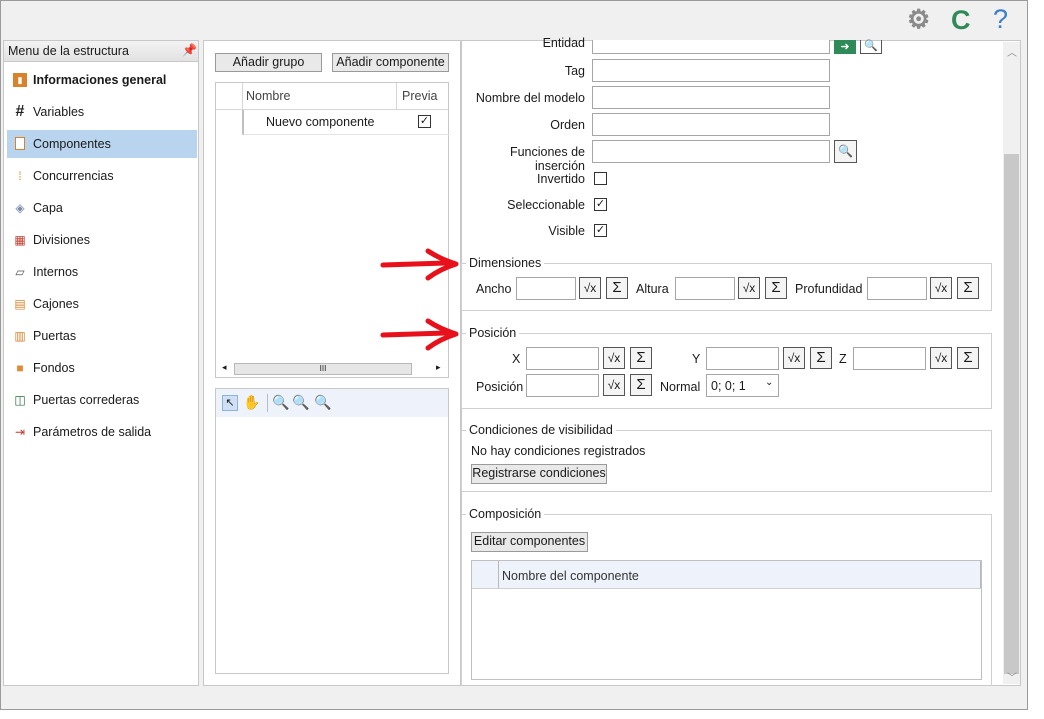 Image resolution: width=1044 pixels, height=719 pixels. I want to click on x-field, so click(562, 358).